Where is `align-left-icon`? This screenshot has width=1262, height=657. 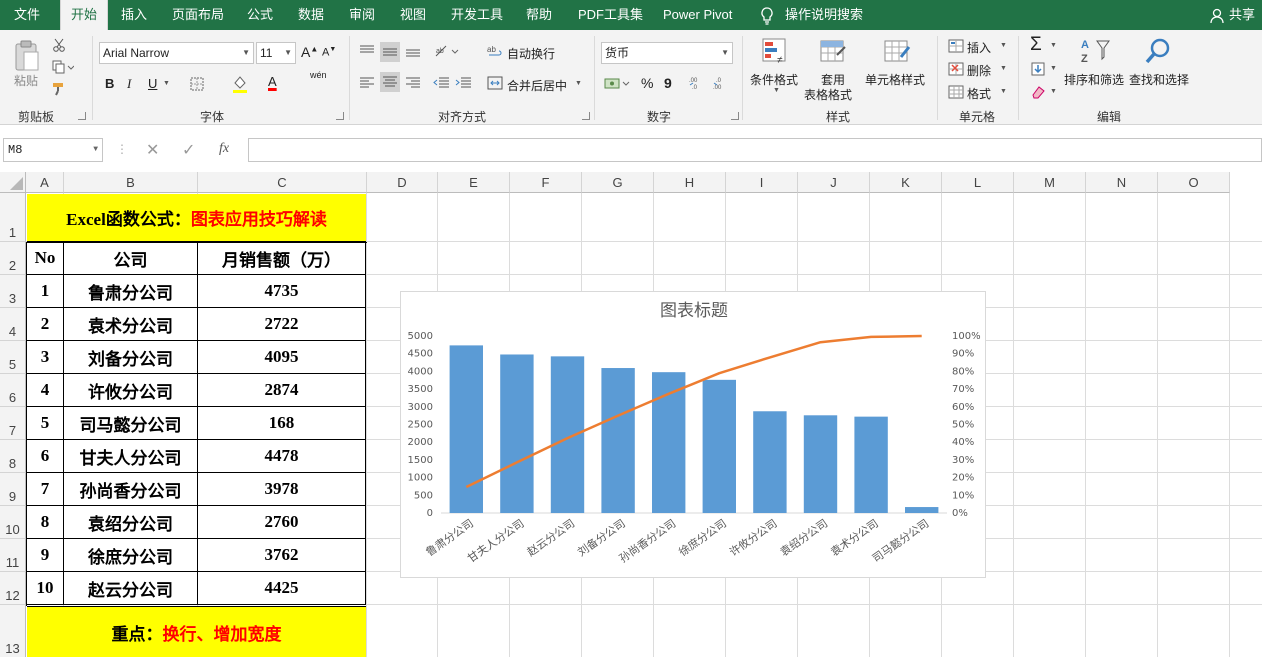 align-left-icon is located at coordinates (367, 83).